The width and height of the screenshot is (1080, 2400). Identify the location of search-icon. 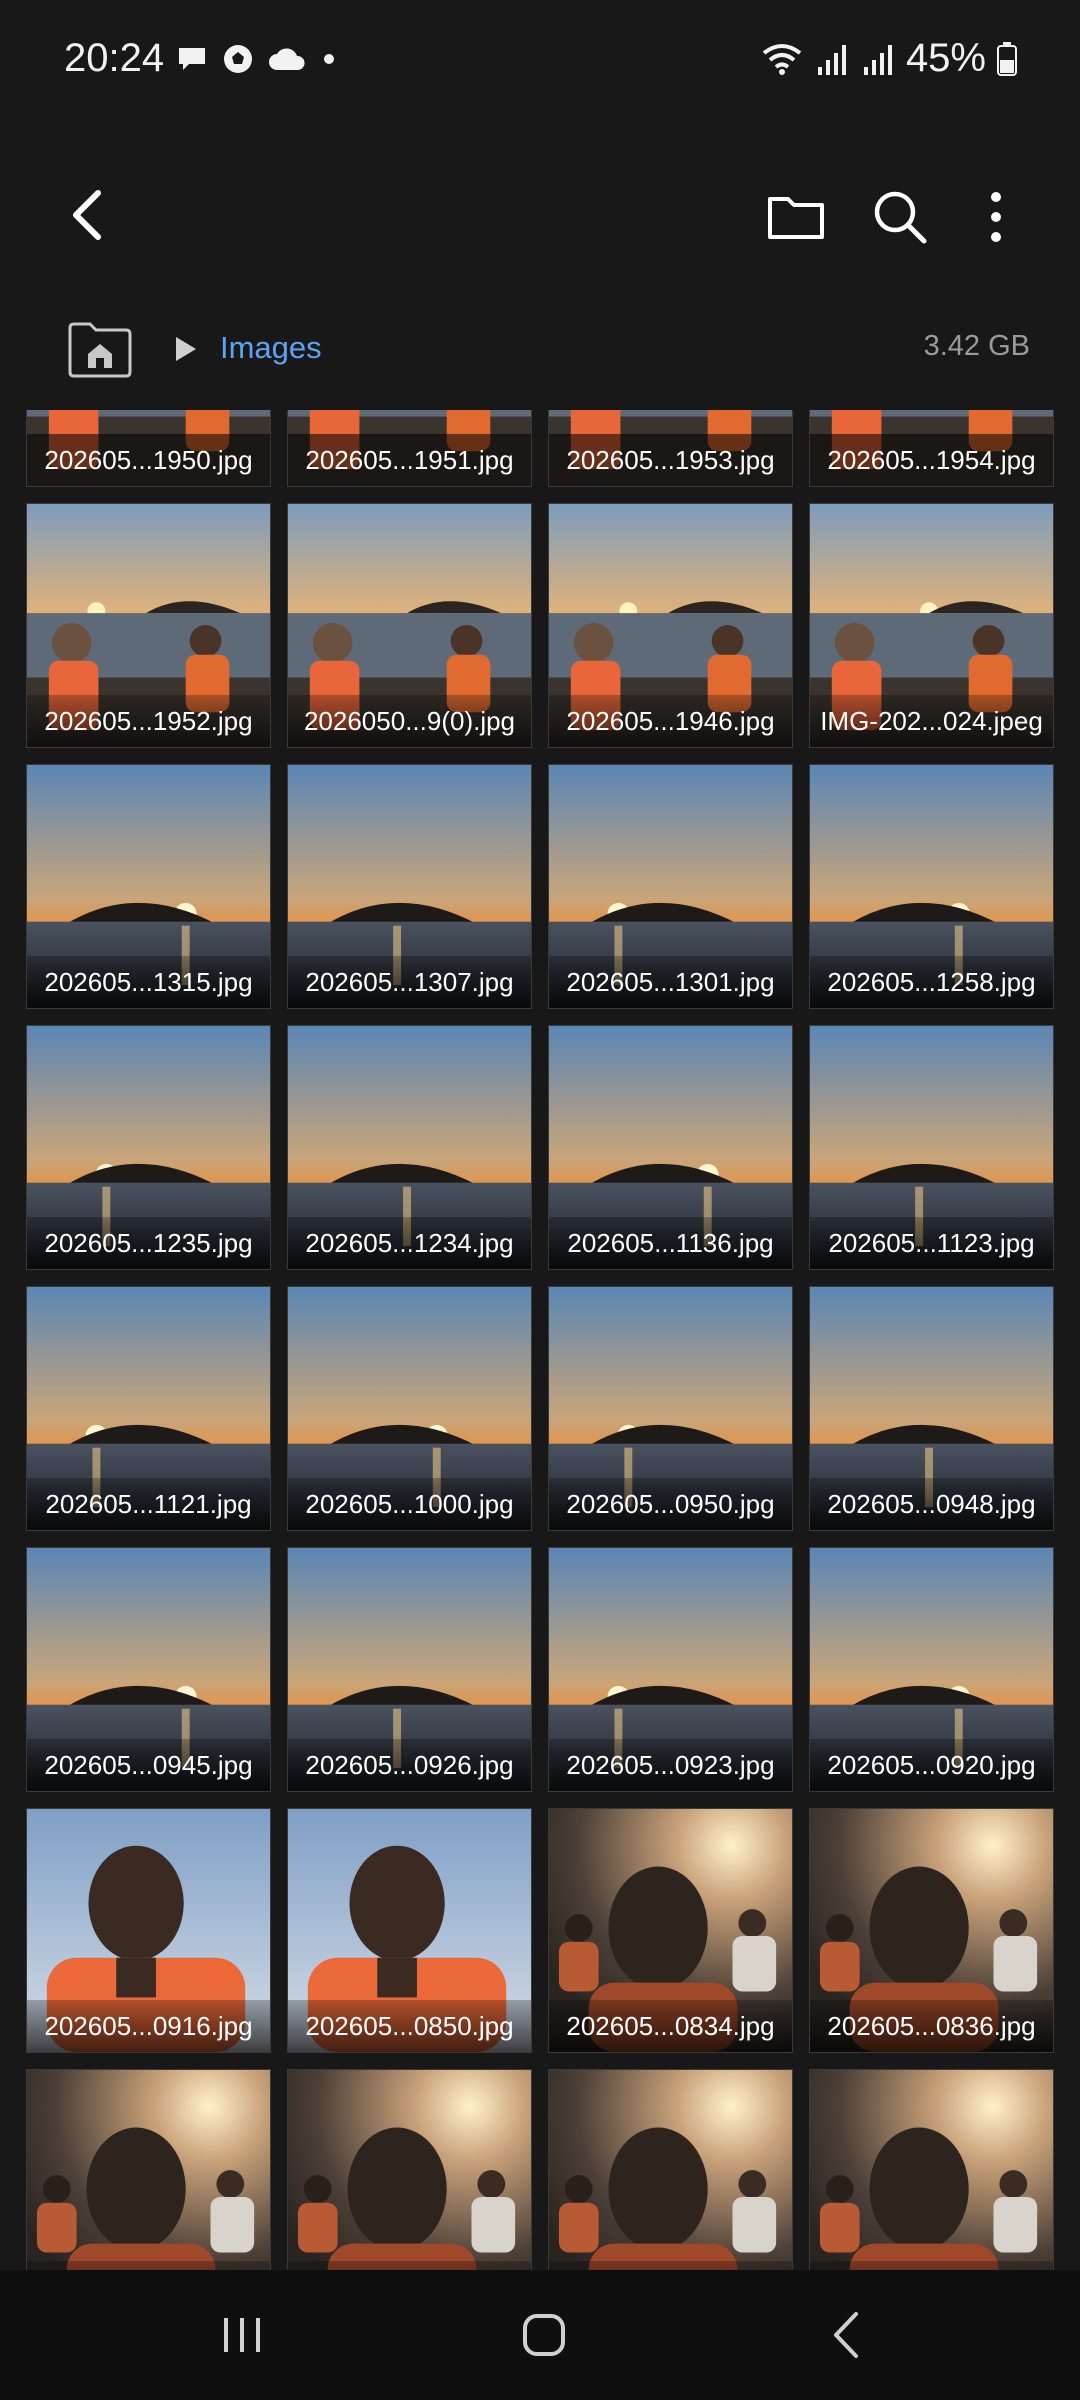
(900, 217).